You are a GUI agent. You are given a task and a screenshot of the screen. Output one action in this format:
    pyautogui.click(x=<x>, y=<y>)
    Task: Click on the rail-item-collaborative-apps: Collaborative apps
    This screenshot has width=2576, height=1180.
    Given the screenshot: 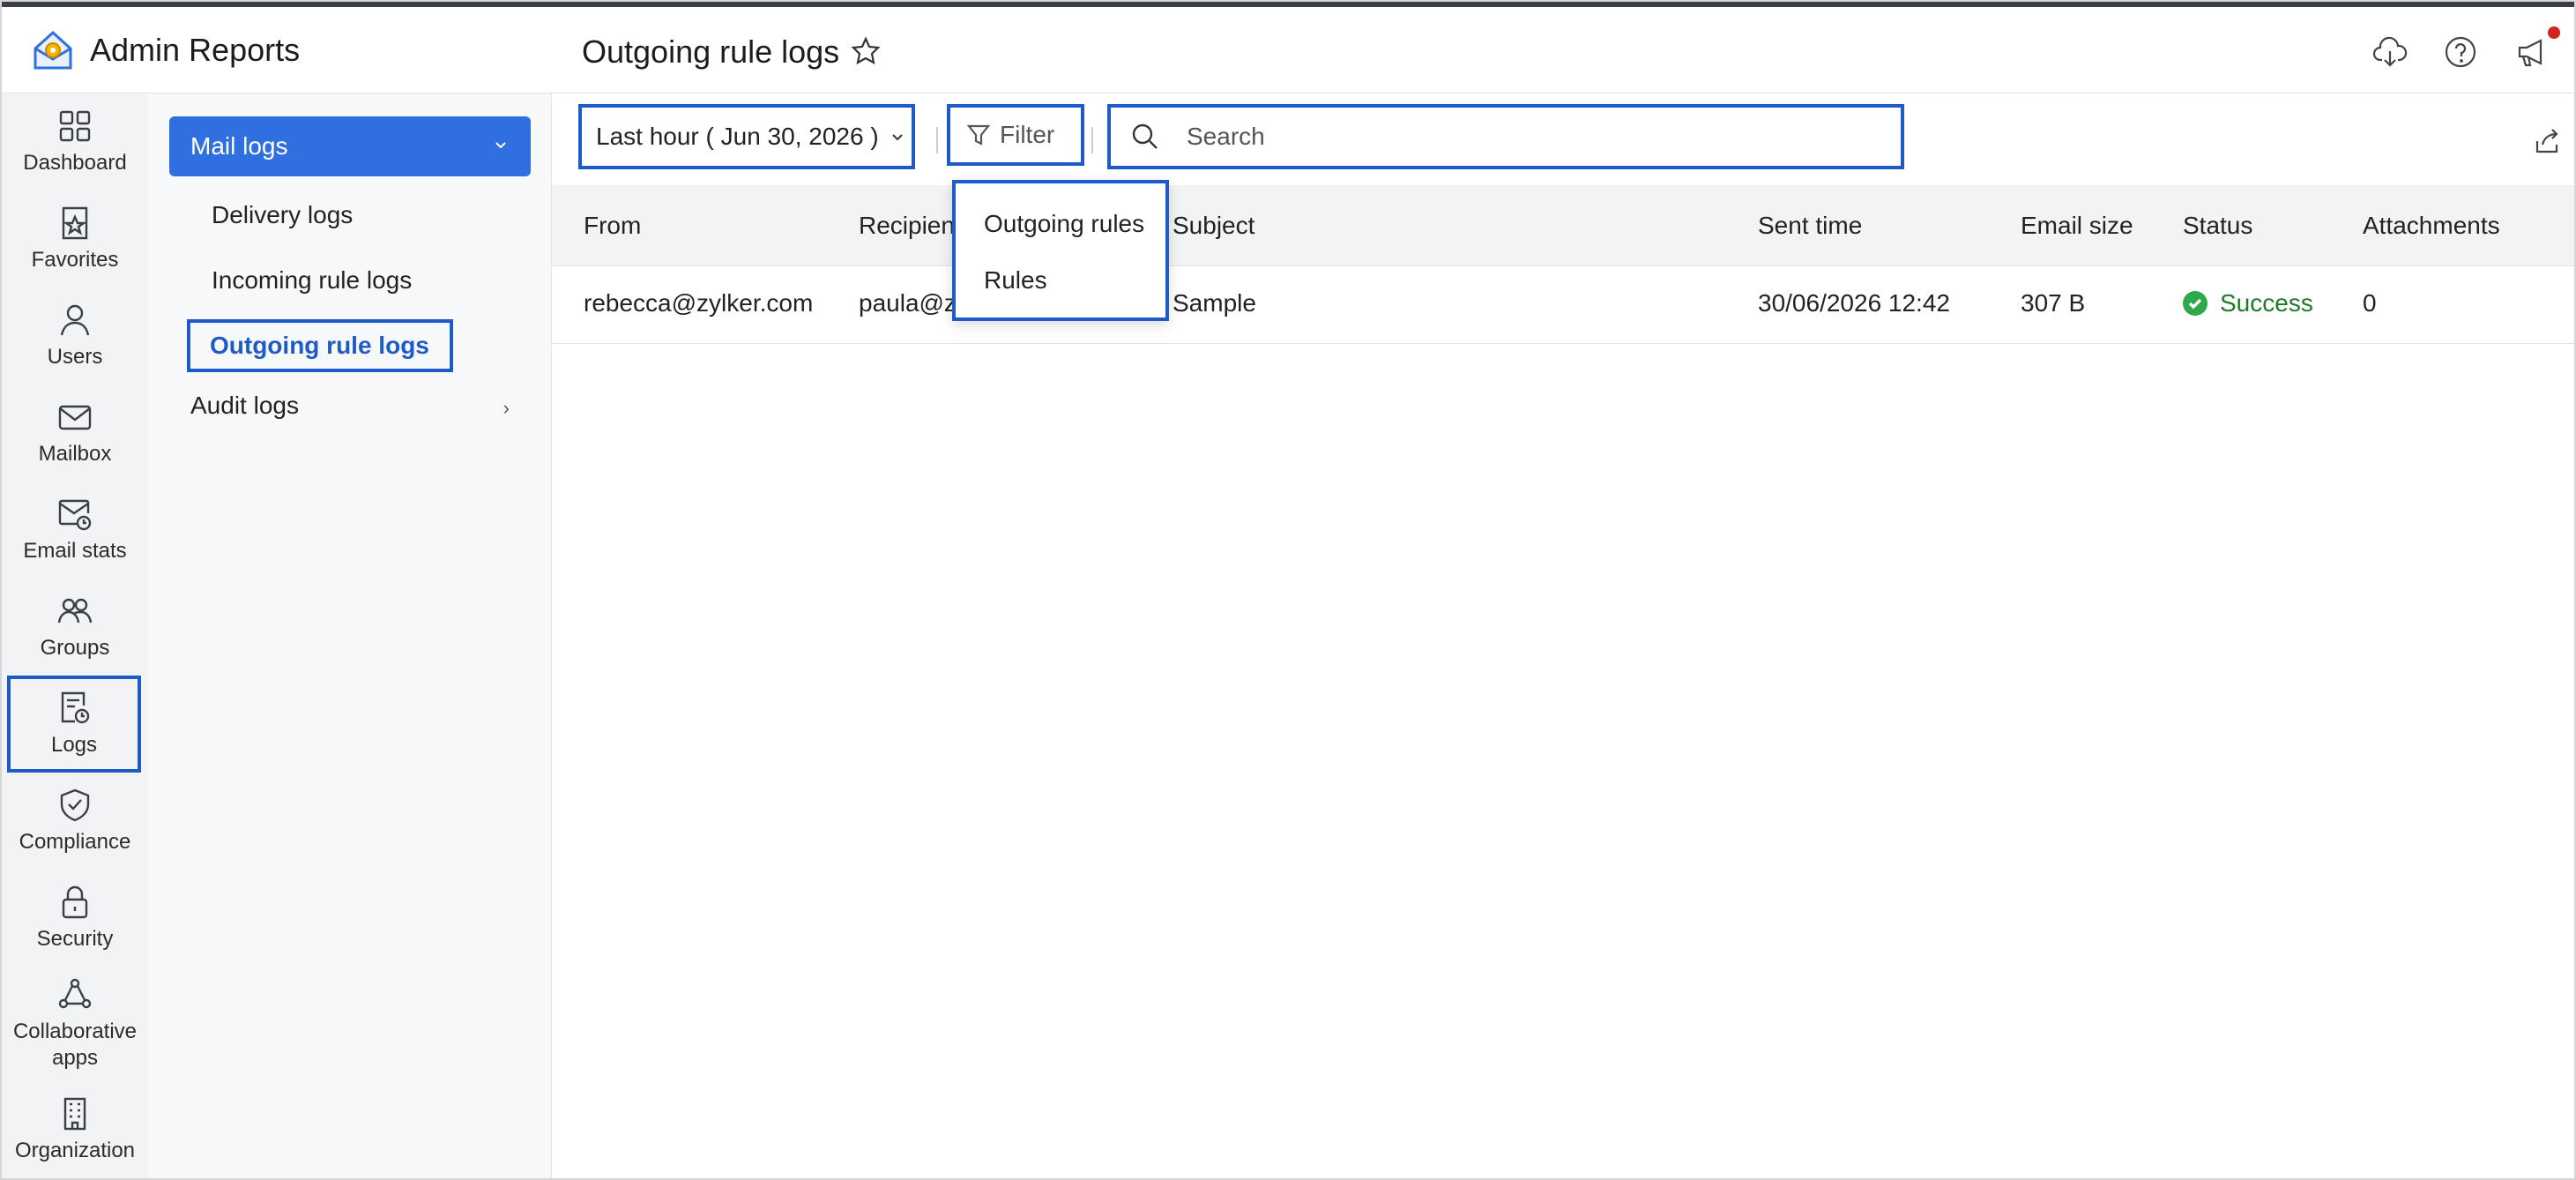 What is the action you would take?
    pyautogui.click(x=75, y=1024)
    